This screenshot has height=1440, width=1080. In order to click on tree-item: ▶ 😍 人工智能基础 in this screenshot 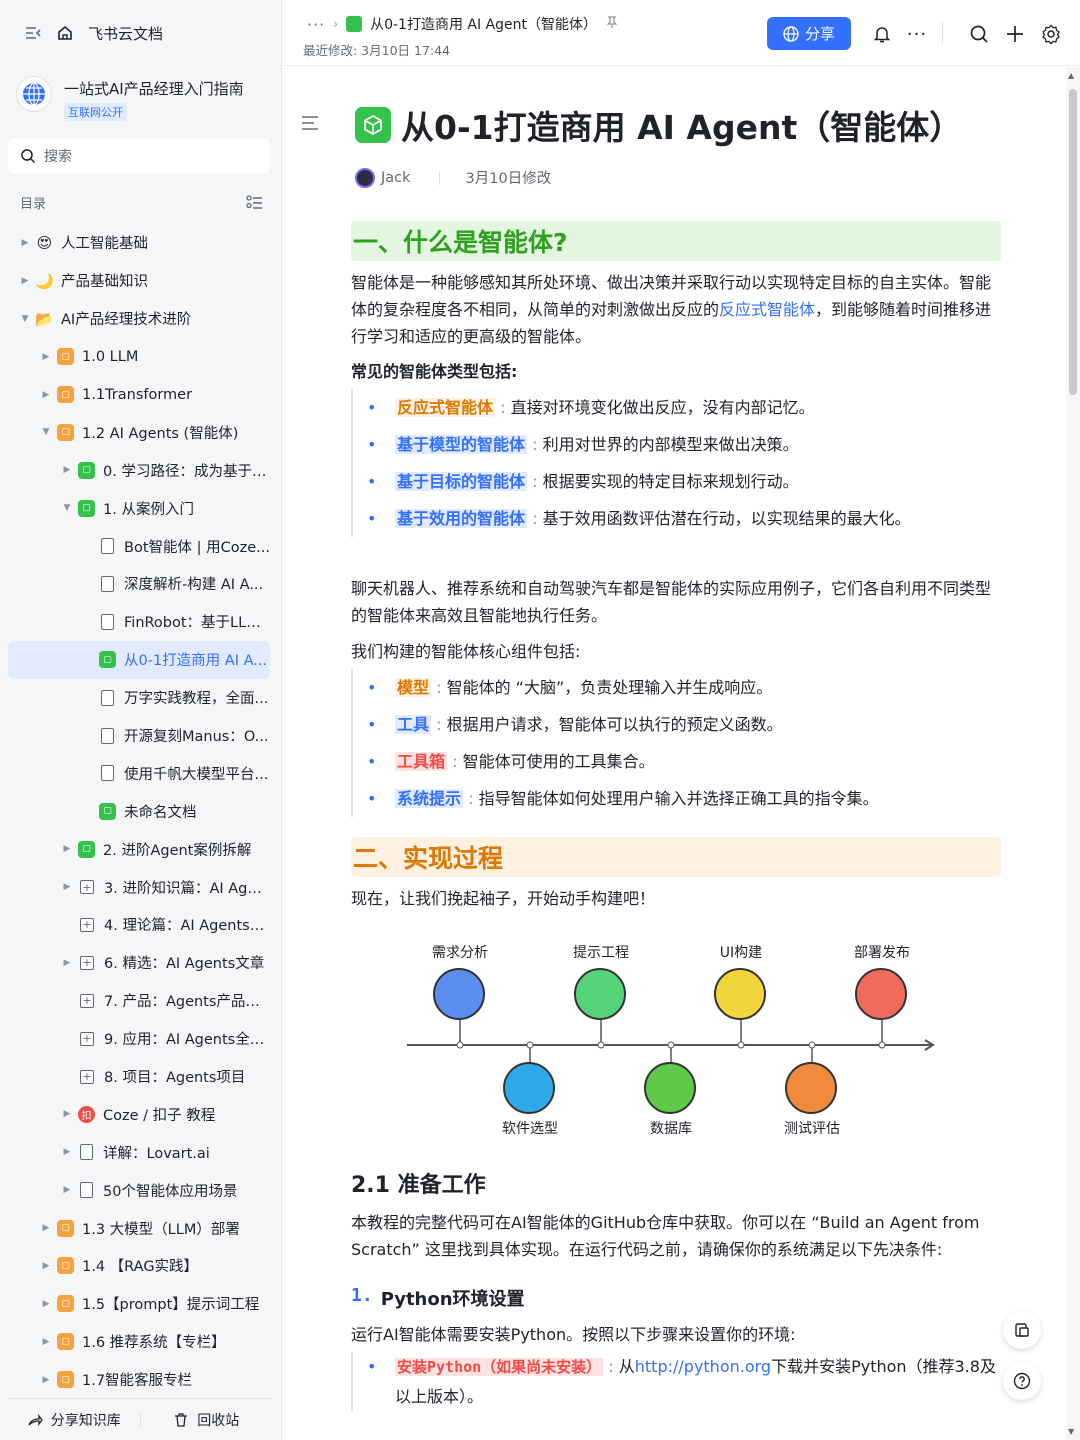, I will do `click(139, 243)`.